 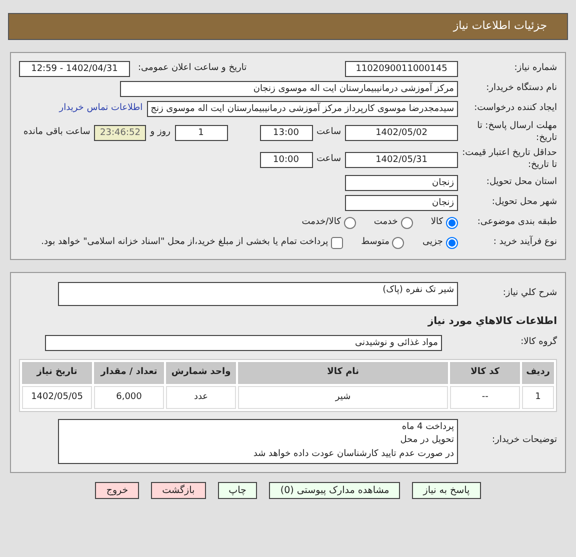 What do you see at coordinates (258, 294) in the screenshot?
I see `summary-field: شیر تک نفره (پاک)` at bounding box center [258, 294].